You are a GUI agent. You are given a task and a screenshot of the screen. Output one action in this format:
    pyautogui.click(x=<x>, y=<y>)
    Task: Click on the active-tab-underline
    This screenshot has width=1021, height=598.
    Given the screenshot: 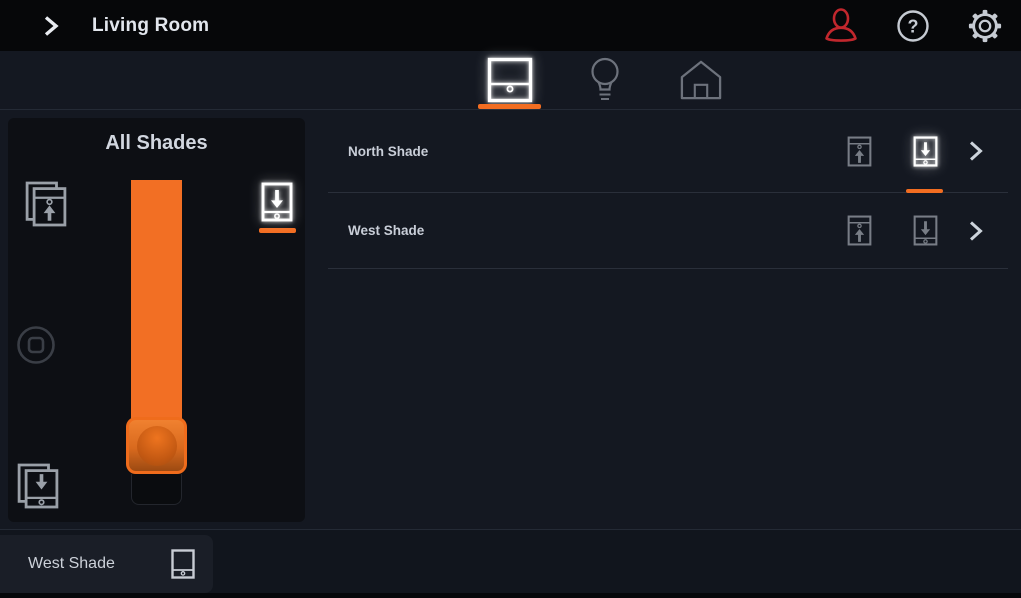 What is the action you would take?
    pyautogui.click(x=509, y=106)
    